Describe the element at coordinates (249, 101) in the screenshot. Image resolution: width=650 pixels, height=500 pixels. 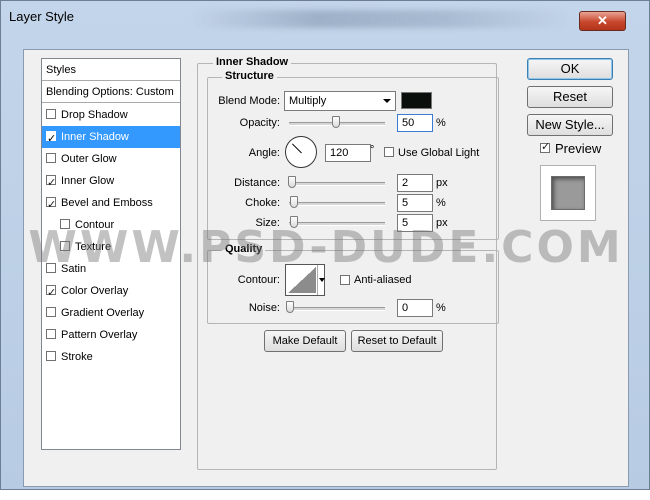
I see `blend-mode-label: Blend Mode:` at that location.